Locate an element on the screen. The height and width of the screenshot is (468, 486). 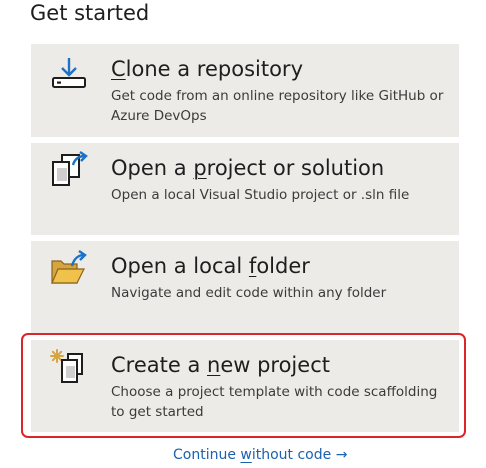
open-folder-icon is located at coordinates (69, 269).